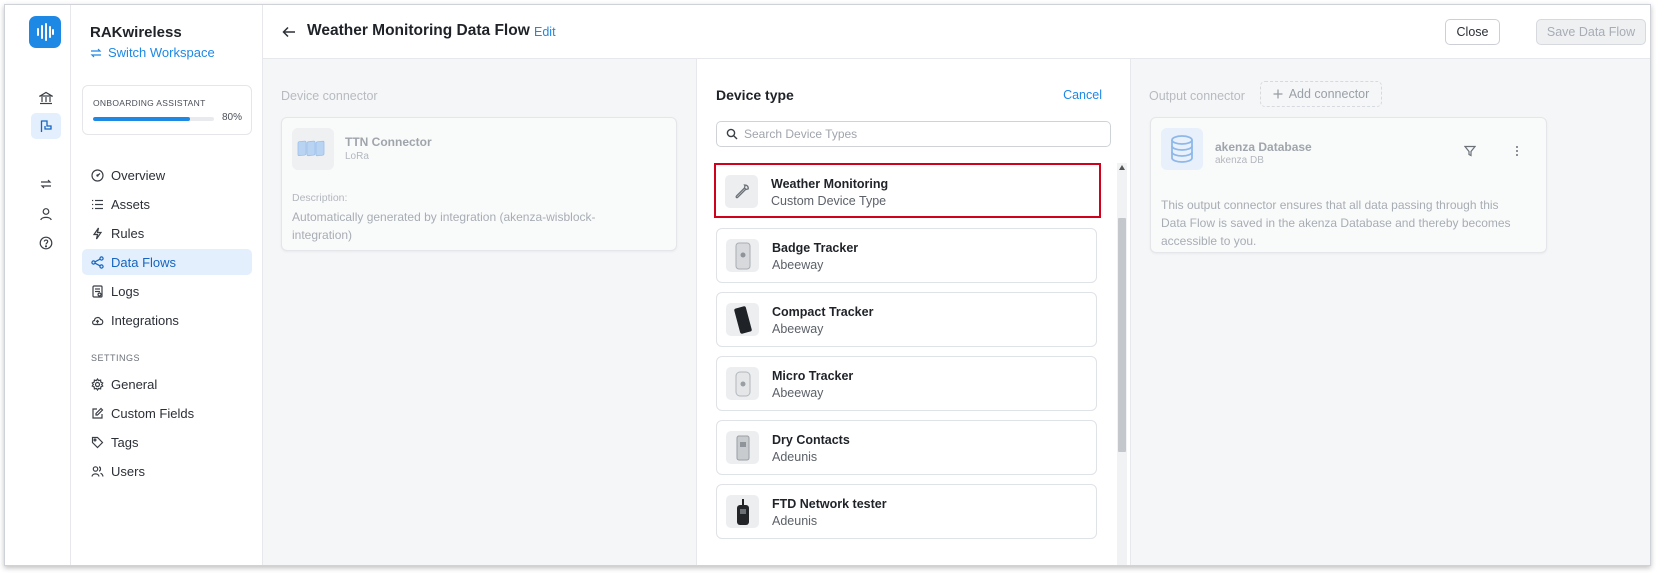  Describe the element at coordinates (167, 233) in the screenshot. I see `nav-item-rules: Rules` at that location.